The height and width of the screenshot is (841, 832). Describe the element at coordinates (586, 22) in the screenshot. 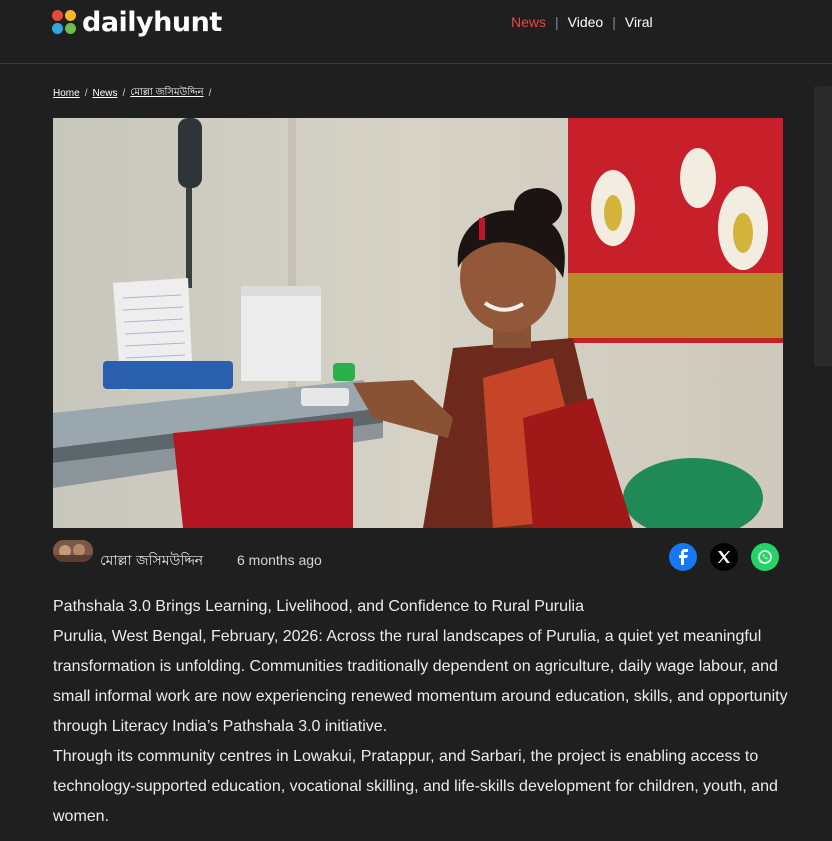

I see `nav-item-video: Video` at that location.